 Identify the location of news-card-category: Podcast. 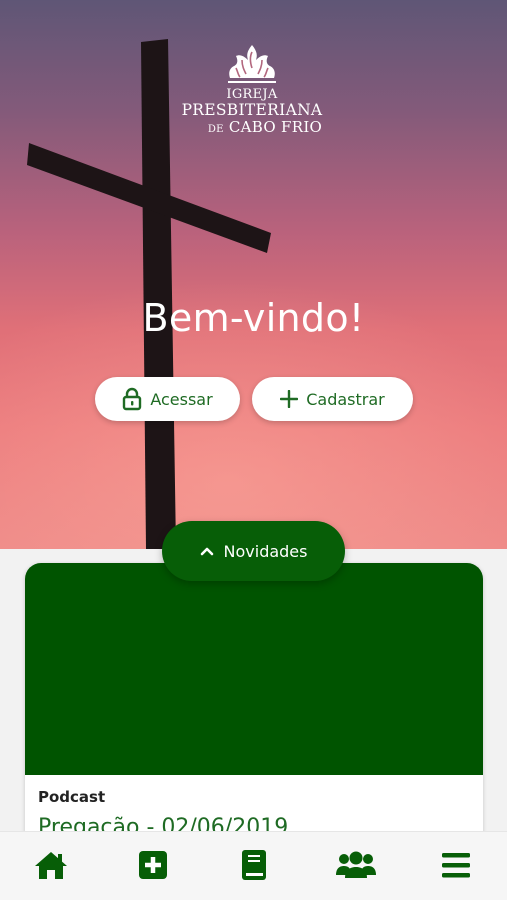
(72, 797).